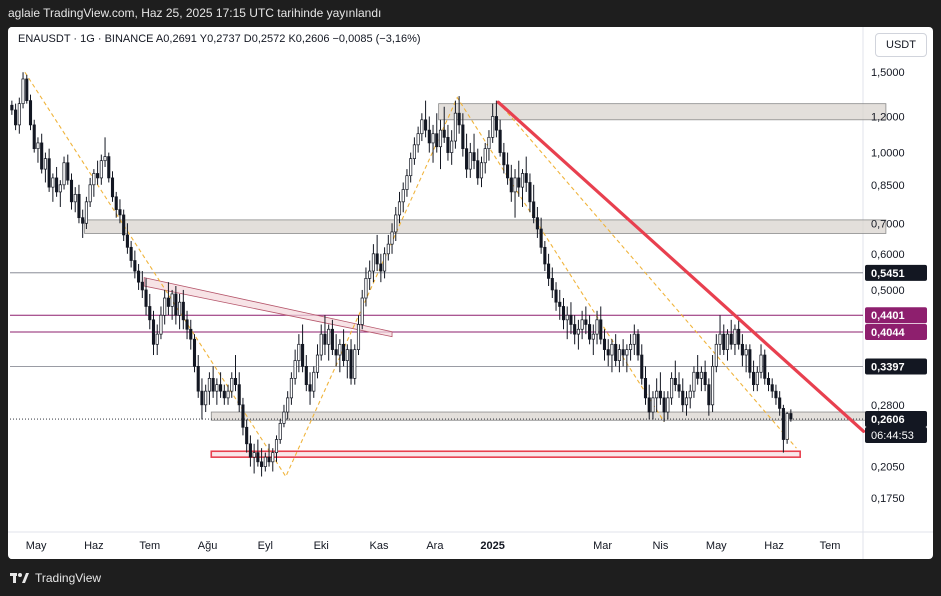  I want to click on brand-label: TradingView, so click(68, 578).